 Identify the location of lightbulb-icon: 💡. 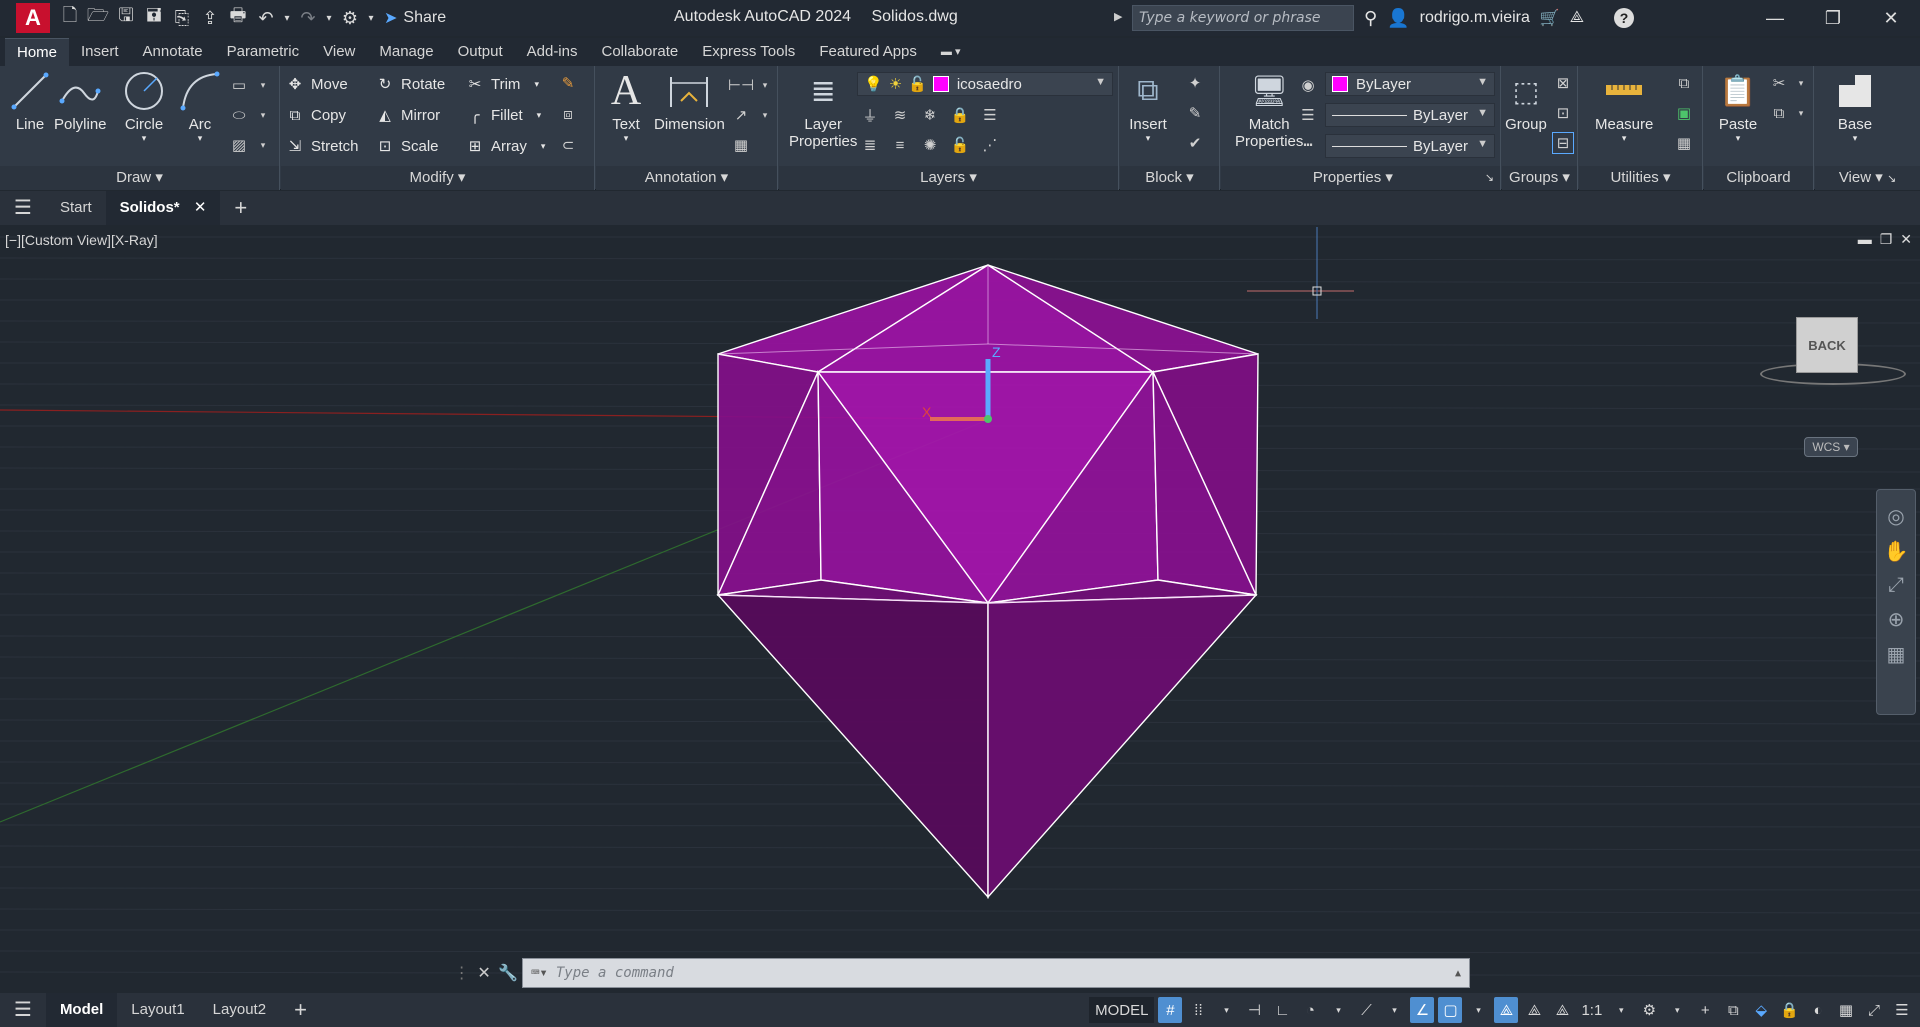
(873, 84).